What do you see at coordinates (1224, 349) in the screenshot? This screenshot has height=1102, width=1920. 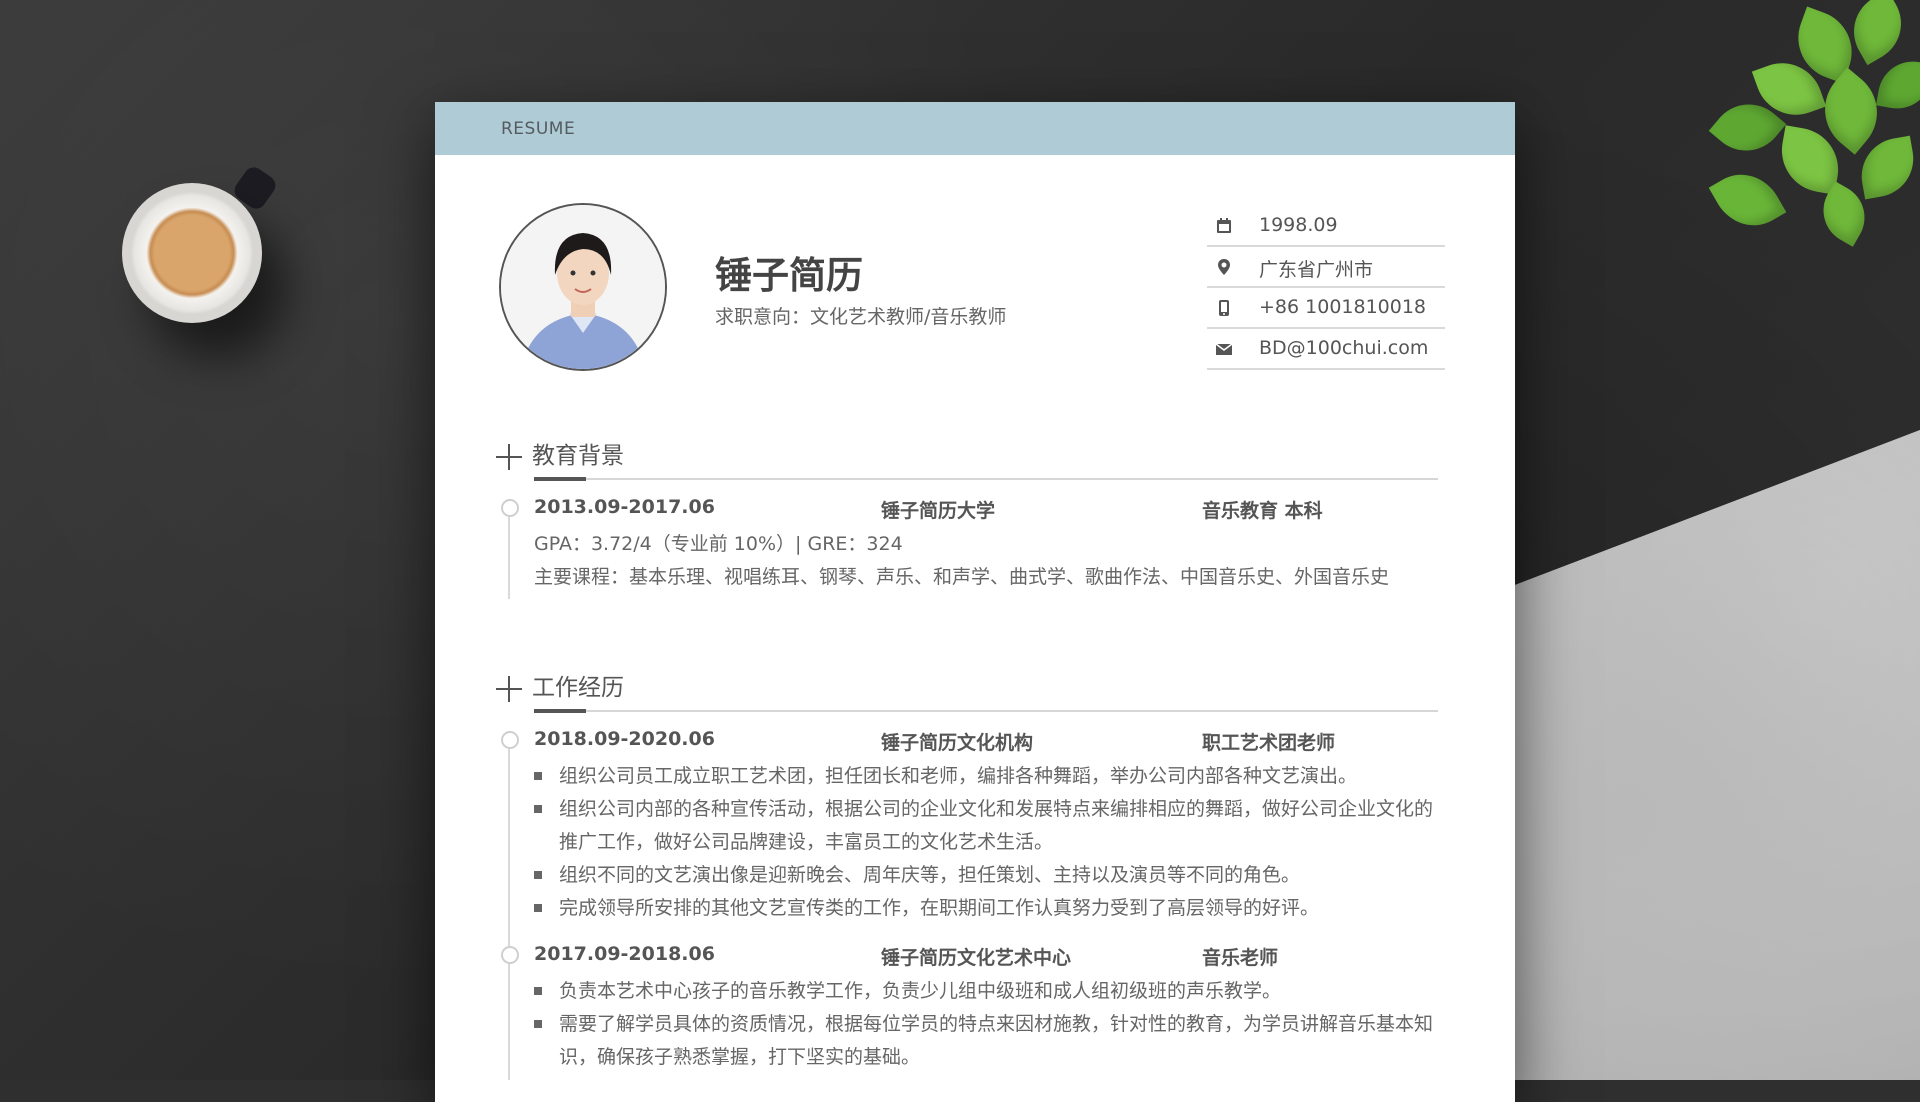 I see `envelope-icon` at bounding box center [1224, 349].